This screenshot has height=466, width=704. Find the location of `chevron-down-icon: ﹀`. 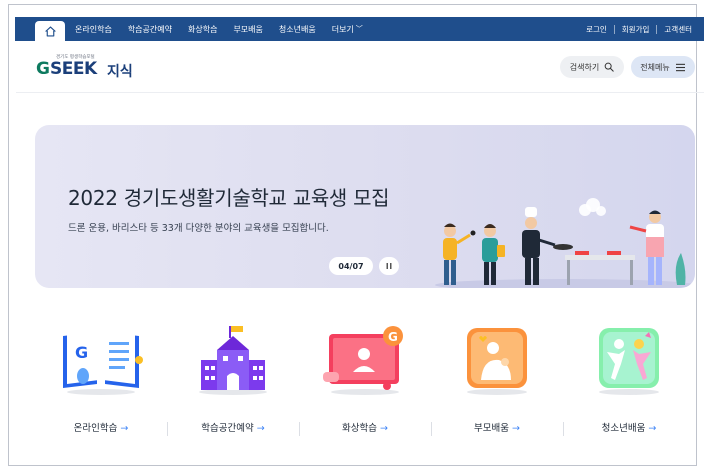

chevron-down-icon: ﹀ is located at coordinates (359, 29).